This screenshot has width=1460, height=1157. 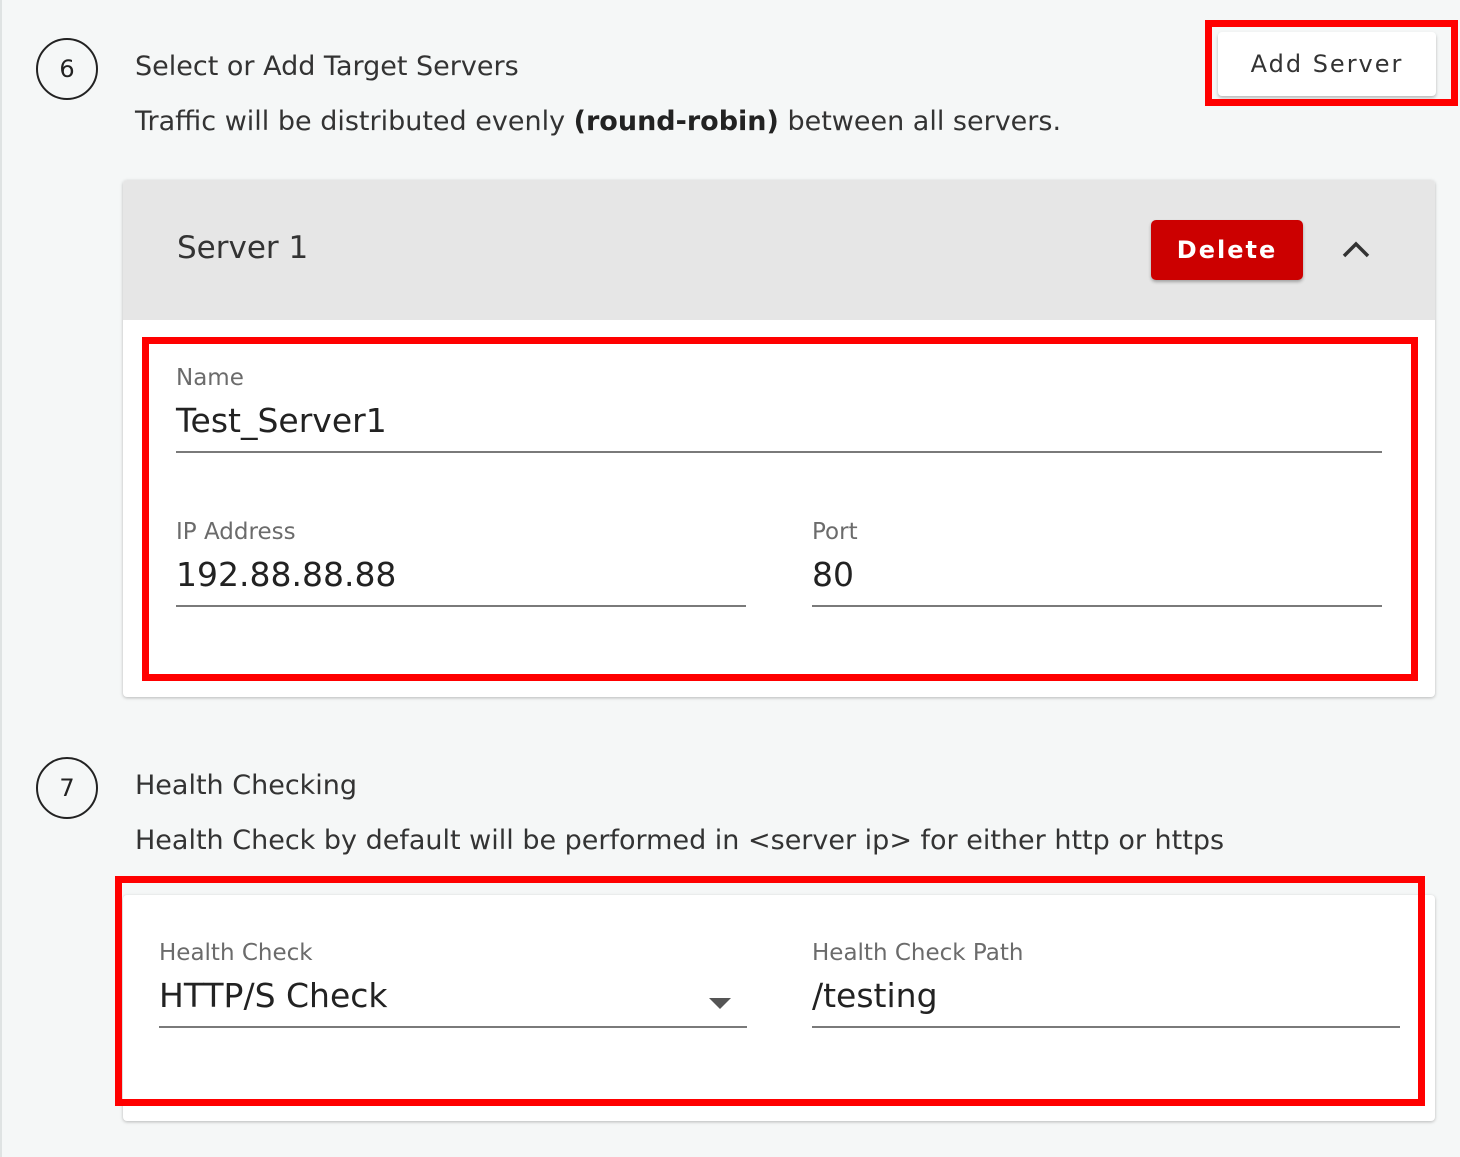 What do you see at coordinates (461, 606) in the screenshot?
I see `ip-address-underline` at bounding box center [461, 606].